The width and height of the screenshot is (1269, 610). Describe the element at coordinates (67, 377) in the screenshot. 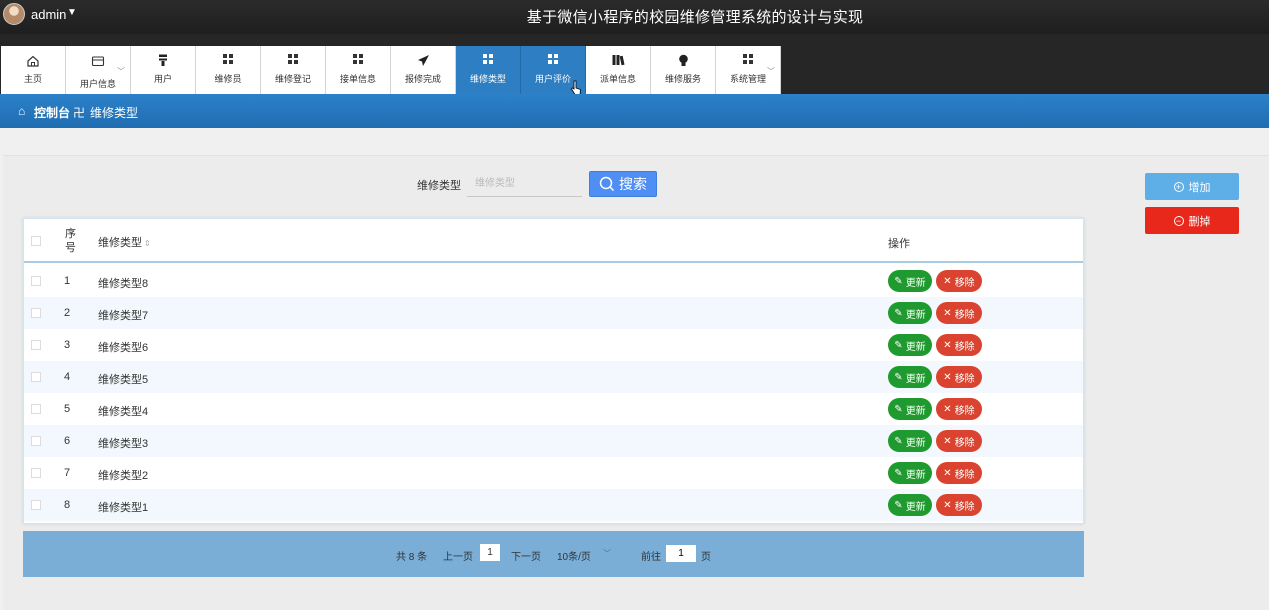

I see `row-index: 4` at that location.